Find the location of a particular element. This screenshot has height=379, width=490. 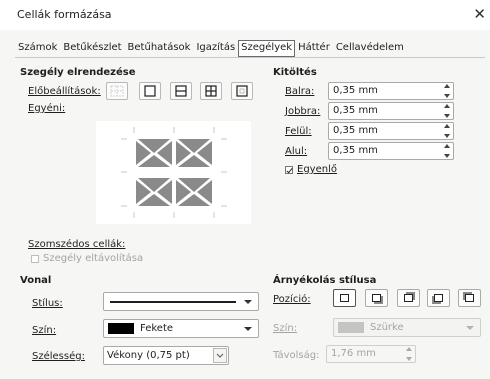

line-width-dropdown: Vékony (0,75 pt) is located at coordinates (166, 355).